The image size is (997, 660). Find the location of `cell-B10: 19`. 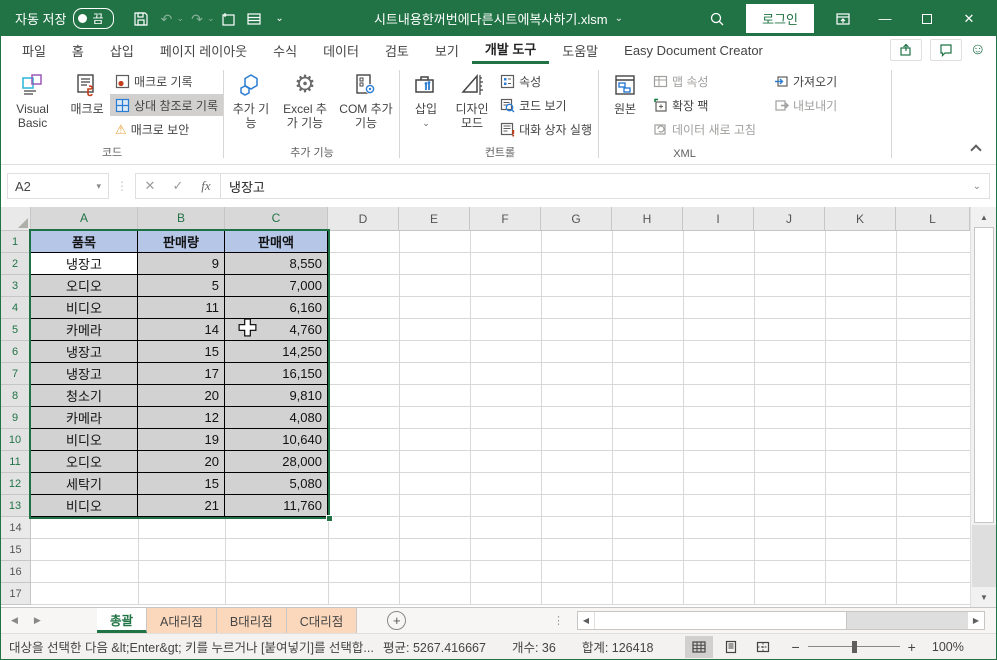

cell-B10: 19 is located at coordinates (181, 440).